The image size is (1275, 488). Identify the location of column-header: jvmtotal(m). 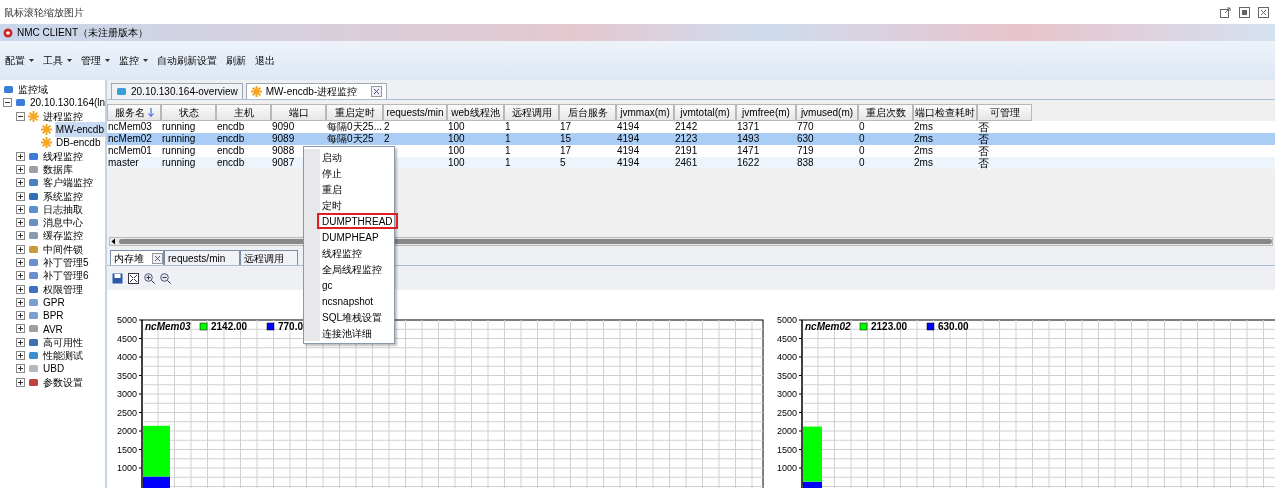
(705, 112).